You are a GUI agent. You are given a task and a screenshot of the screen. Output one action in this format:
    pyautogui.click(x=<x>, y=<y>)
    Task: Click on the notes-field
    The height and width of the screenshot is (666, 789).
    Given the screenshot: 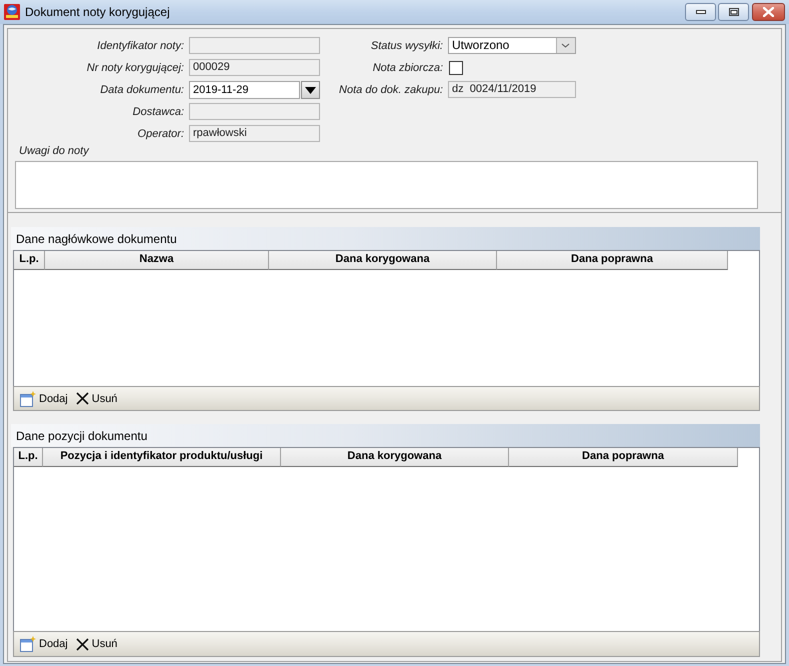 What is the action you would take?
    pyautogui.click(x=386, y=185)
    